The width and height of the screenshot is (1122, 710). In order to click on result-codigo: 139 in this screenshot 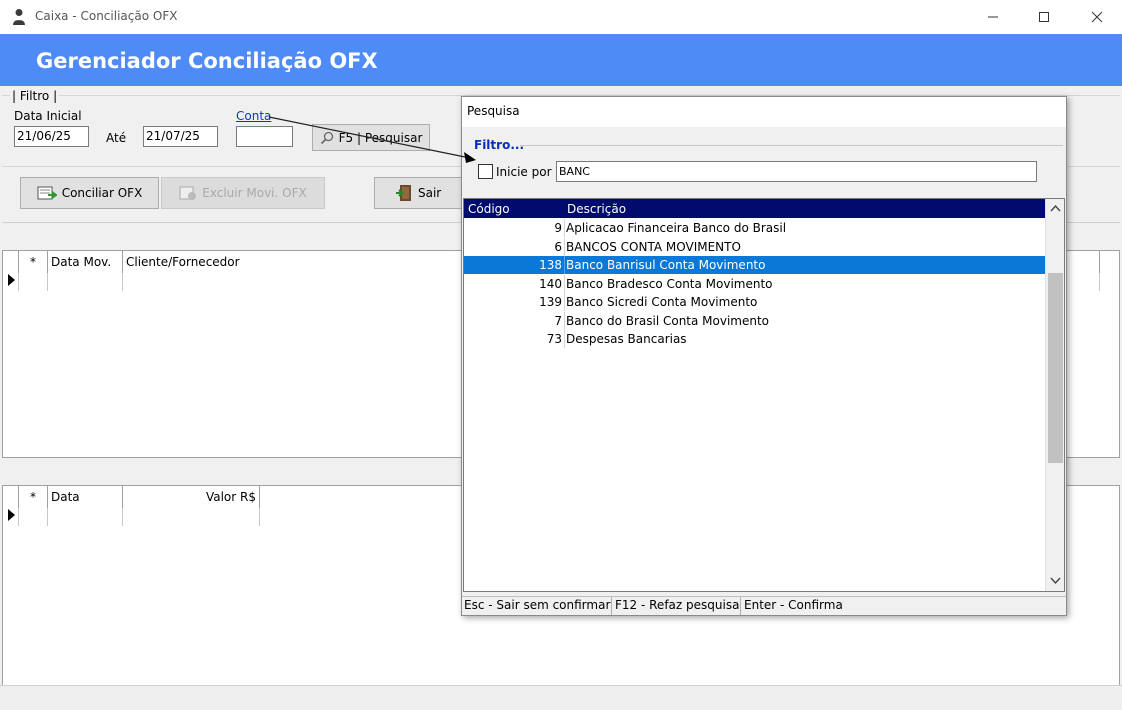, I will do `click(550, 302)`.